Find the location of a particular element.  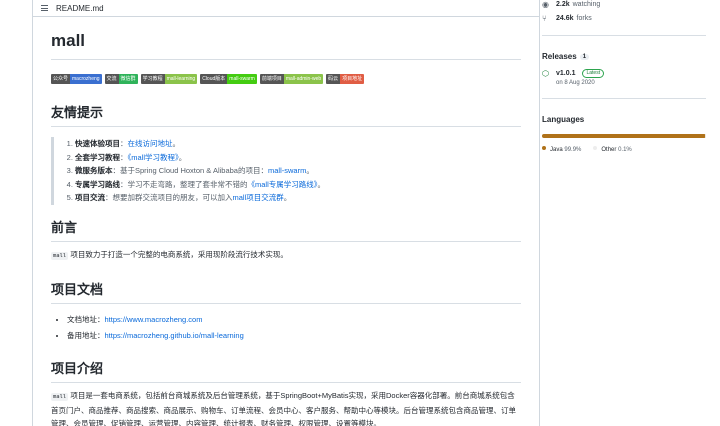

language-other: Other 0.1% is located at coordinates (612, 149).